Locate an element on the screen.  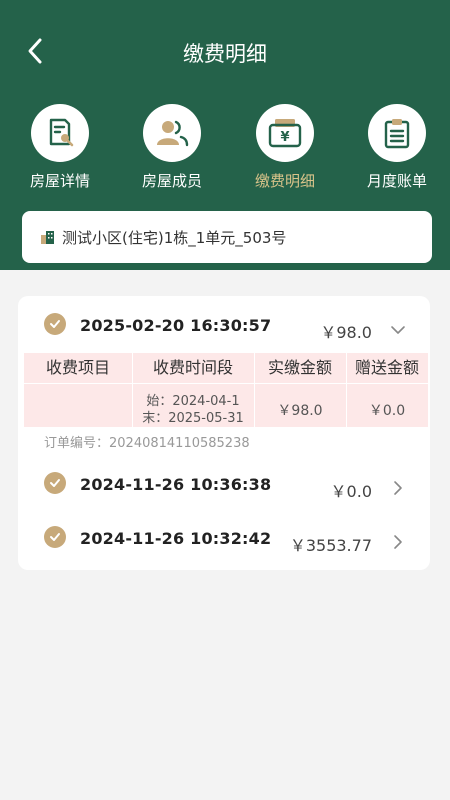
payment-amount: ￥3553.77 is located at coordinates (330, 545).